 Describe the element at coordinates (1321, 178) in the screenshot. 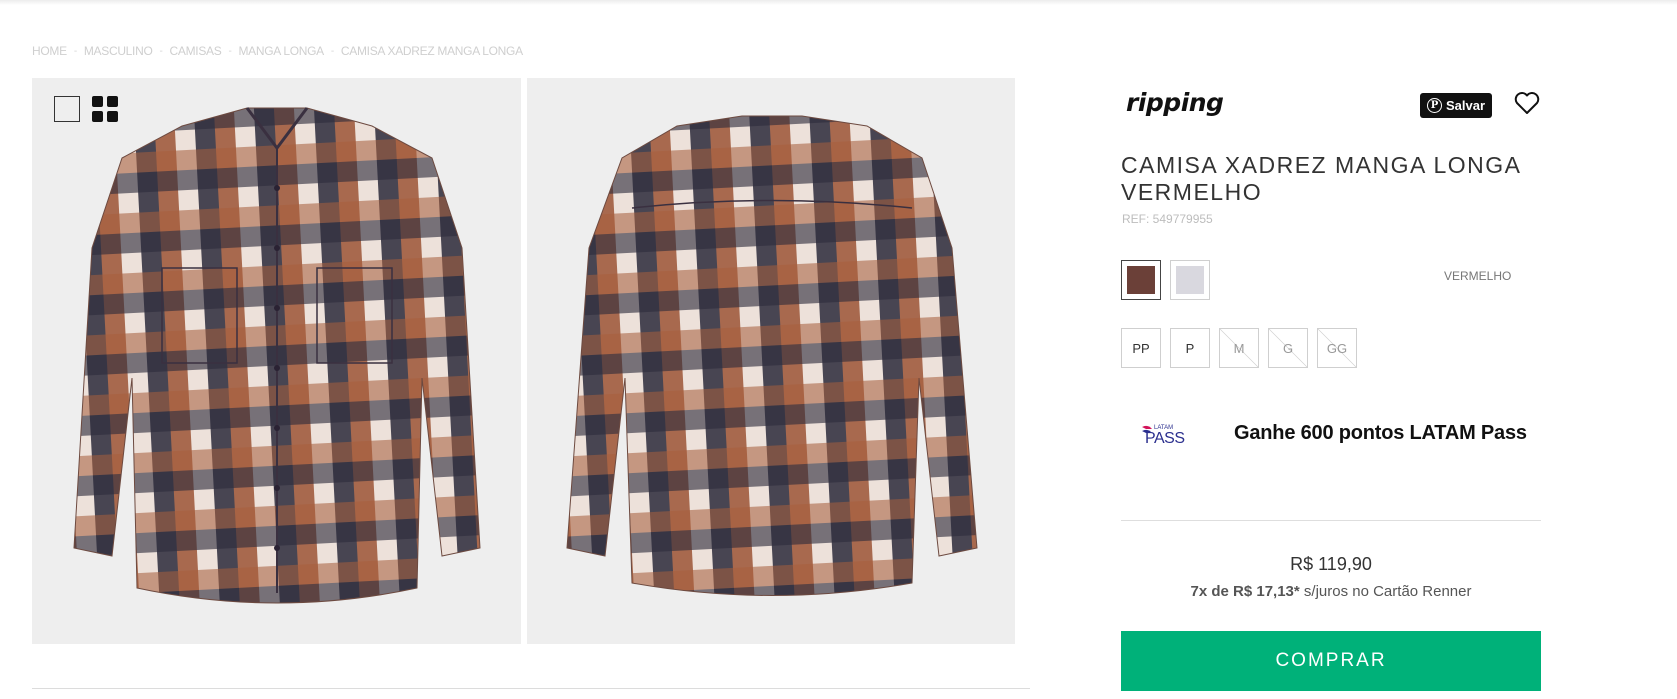

I see `product-title: CAMISA XADREZ MANGA LONGA VERMELHO` at that location.